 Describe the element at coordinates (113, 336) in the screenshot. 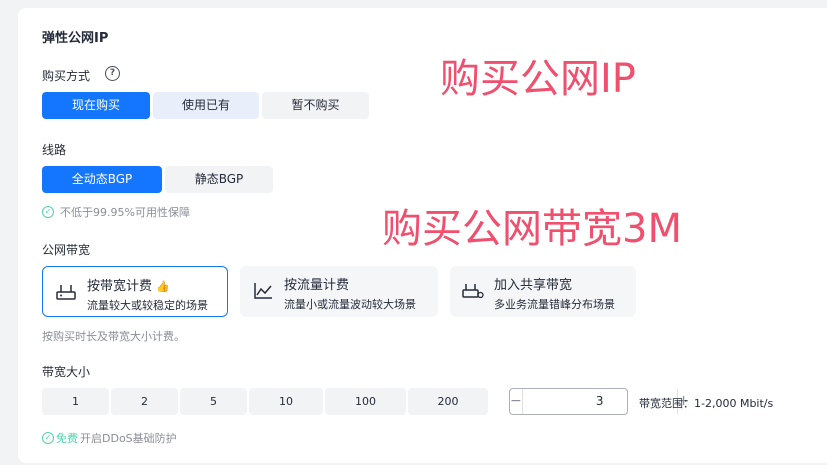

I see `billing-note: 按购买时长及带宽大小计费。` at that location.